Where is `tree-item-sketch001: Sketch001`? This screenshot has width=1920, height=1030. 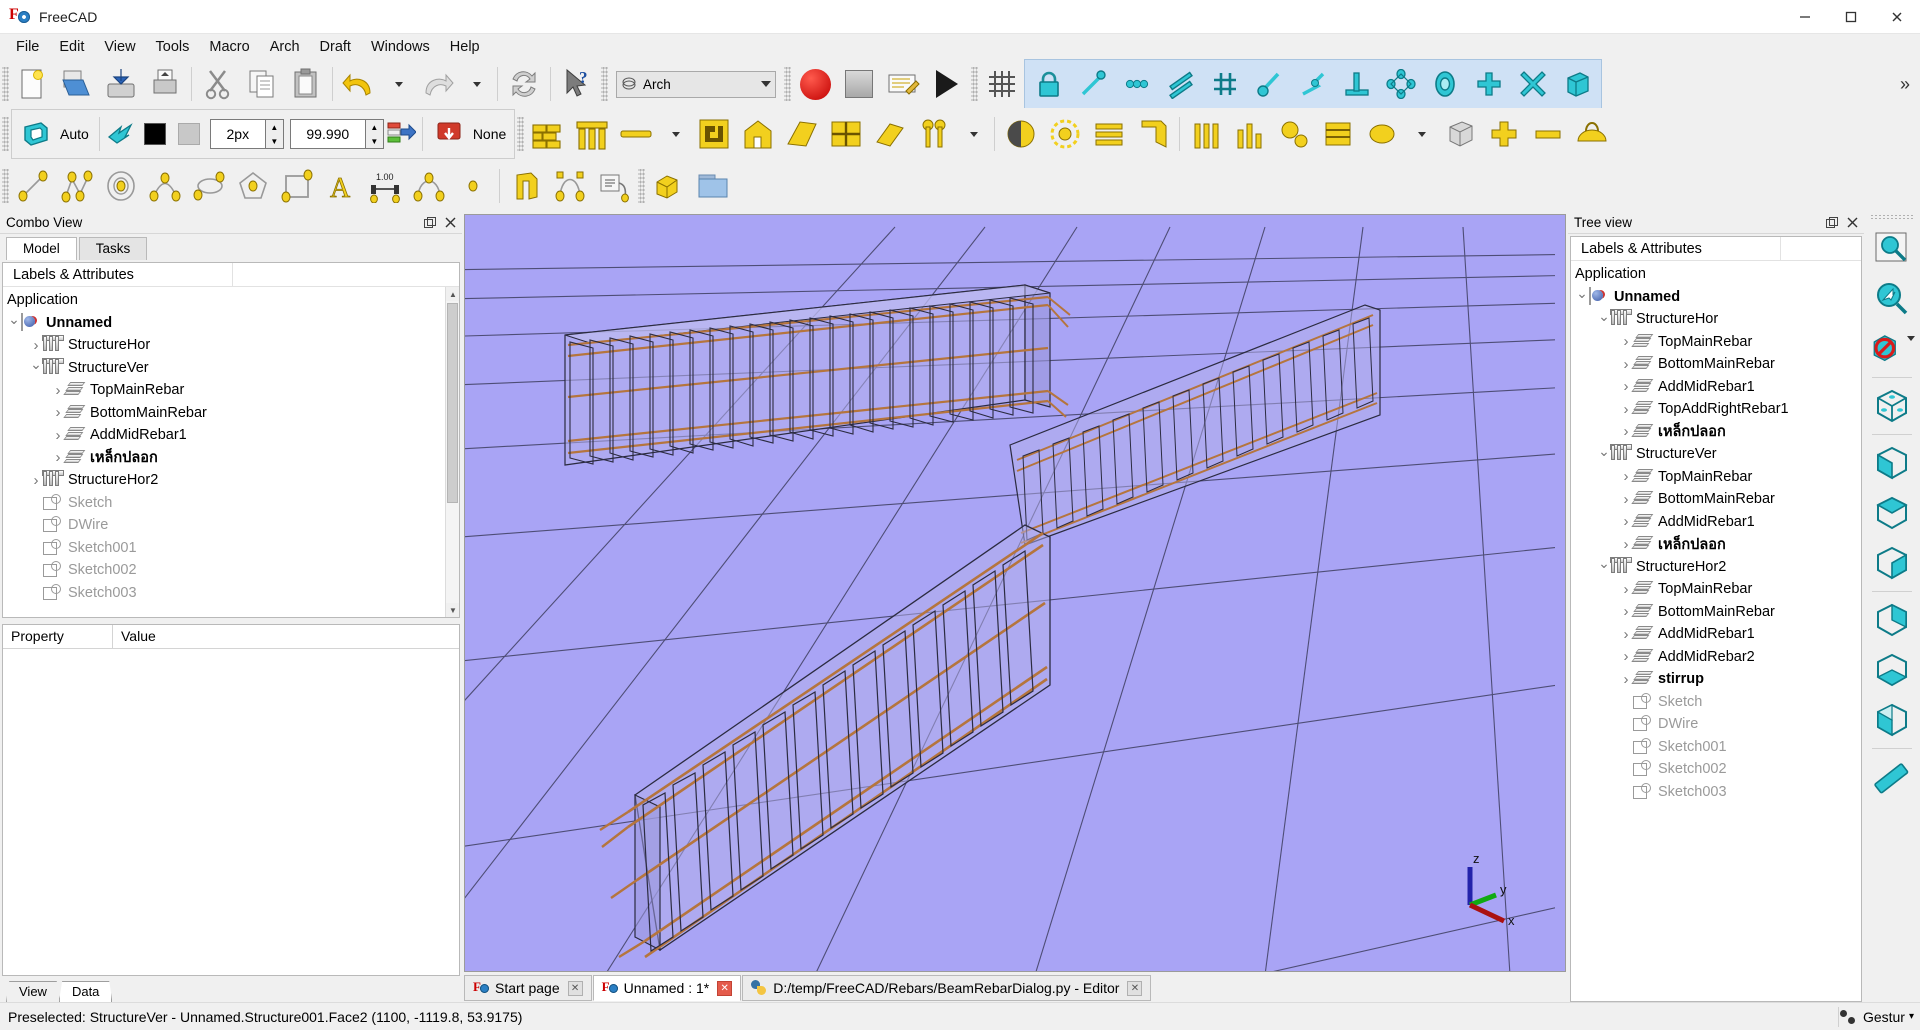
tree-item-sketch001: Sketch001 is located at coordinates (1716, 747).